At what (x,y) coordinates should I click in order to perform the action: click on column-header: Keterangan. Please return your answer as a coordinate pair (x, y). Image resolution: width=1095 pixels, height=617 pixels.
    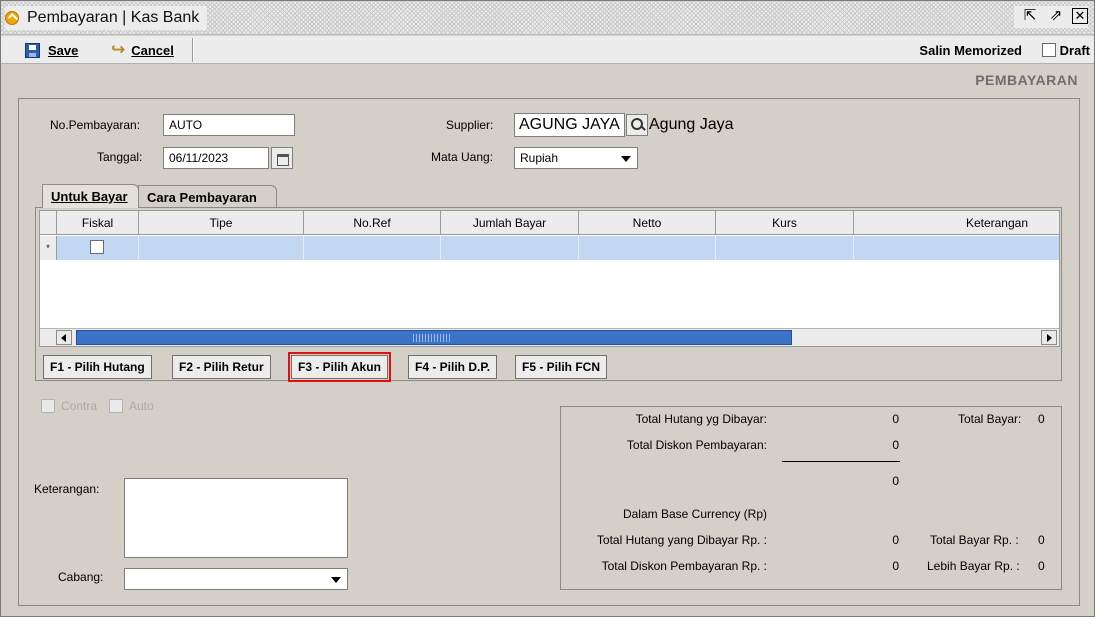
    Looking at the image, I should click on (957, 223).